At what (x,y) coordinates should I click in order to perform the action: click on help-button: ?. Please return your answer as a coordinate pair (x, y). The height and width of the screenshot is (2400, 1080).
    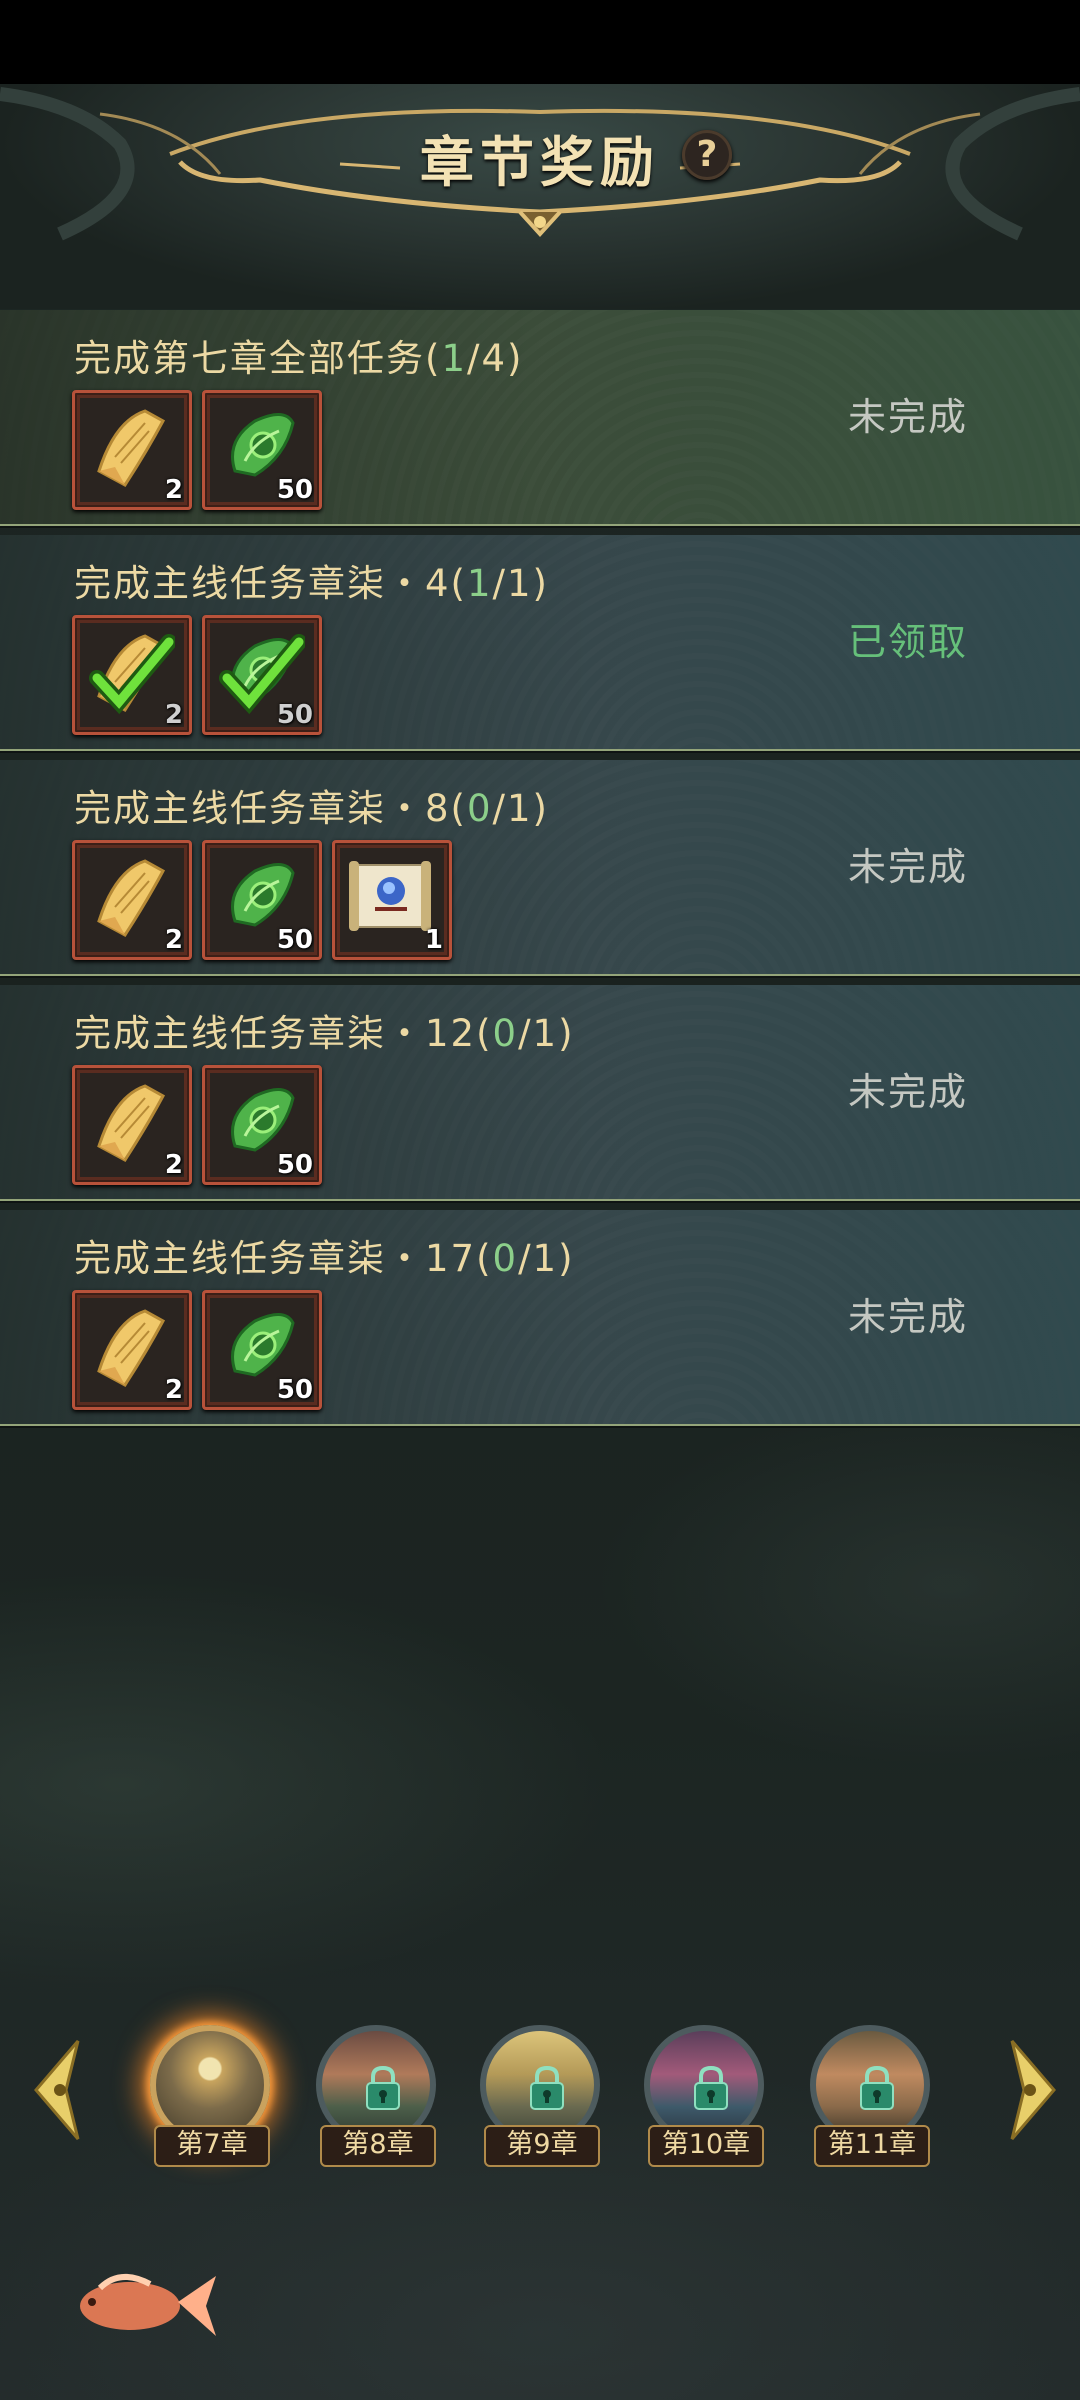
    Looking at the image, I should click on (707, 155).